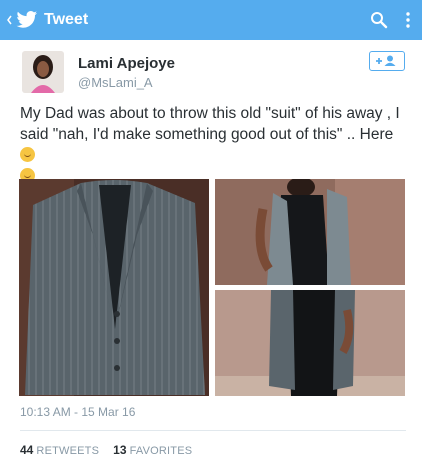 This screenshot has height=469, width=422. I want to click on vest-front-photo, so click(310, 343).